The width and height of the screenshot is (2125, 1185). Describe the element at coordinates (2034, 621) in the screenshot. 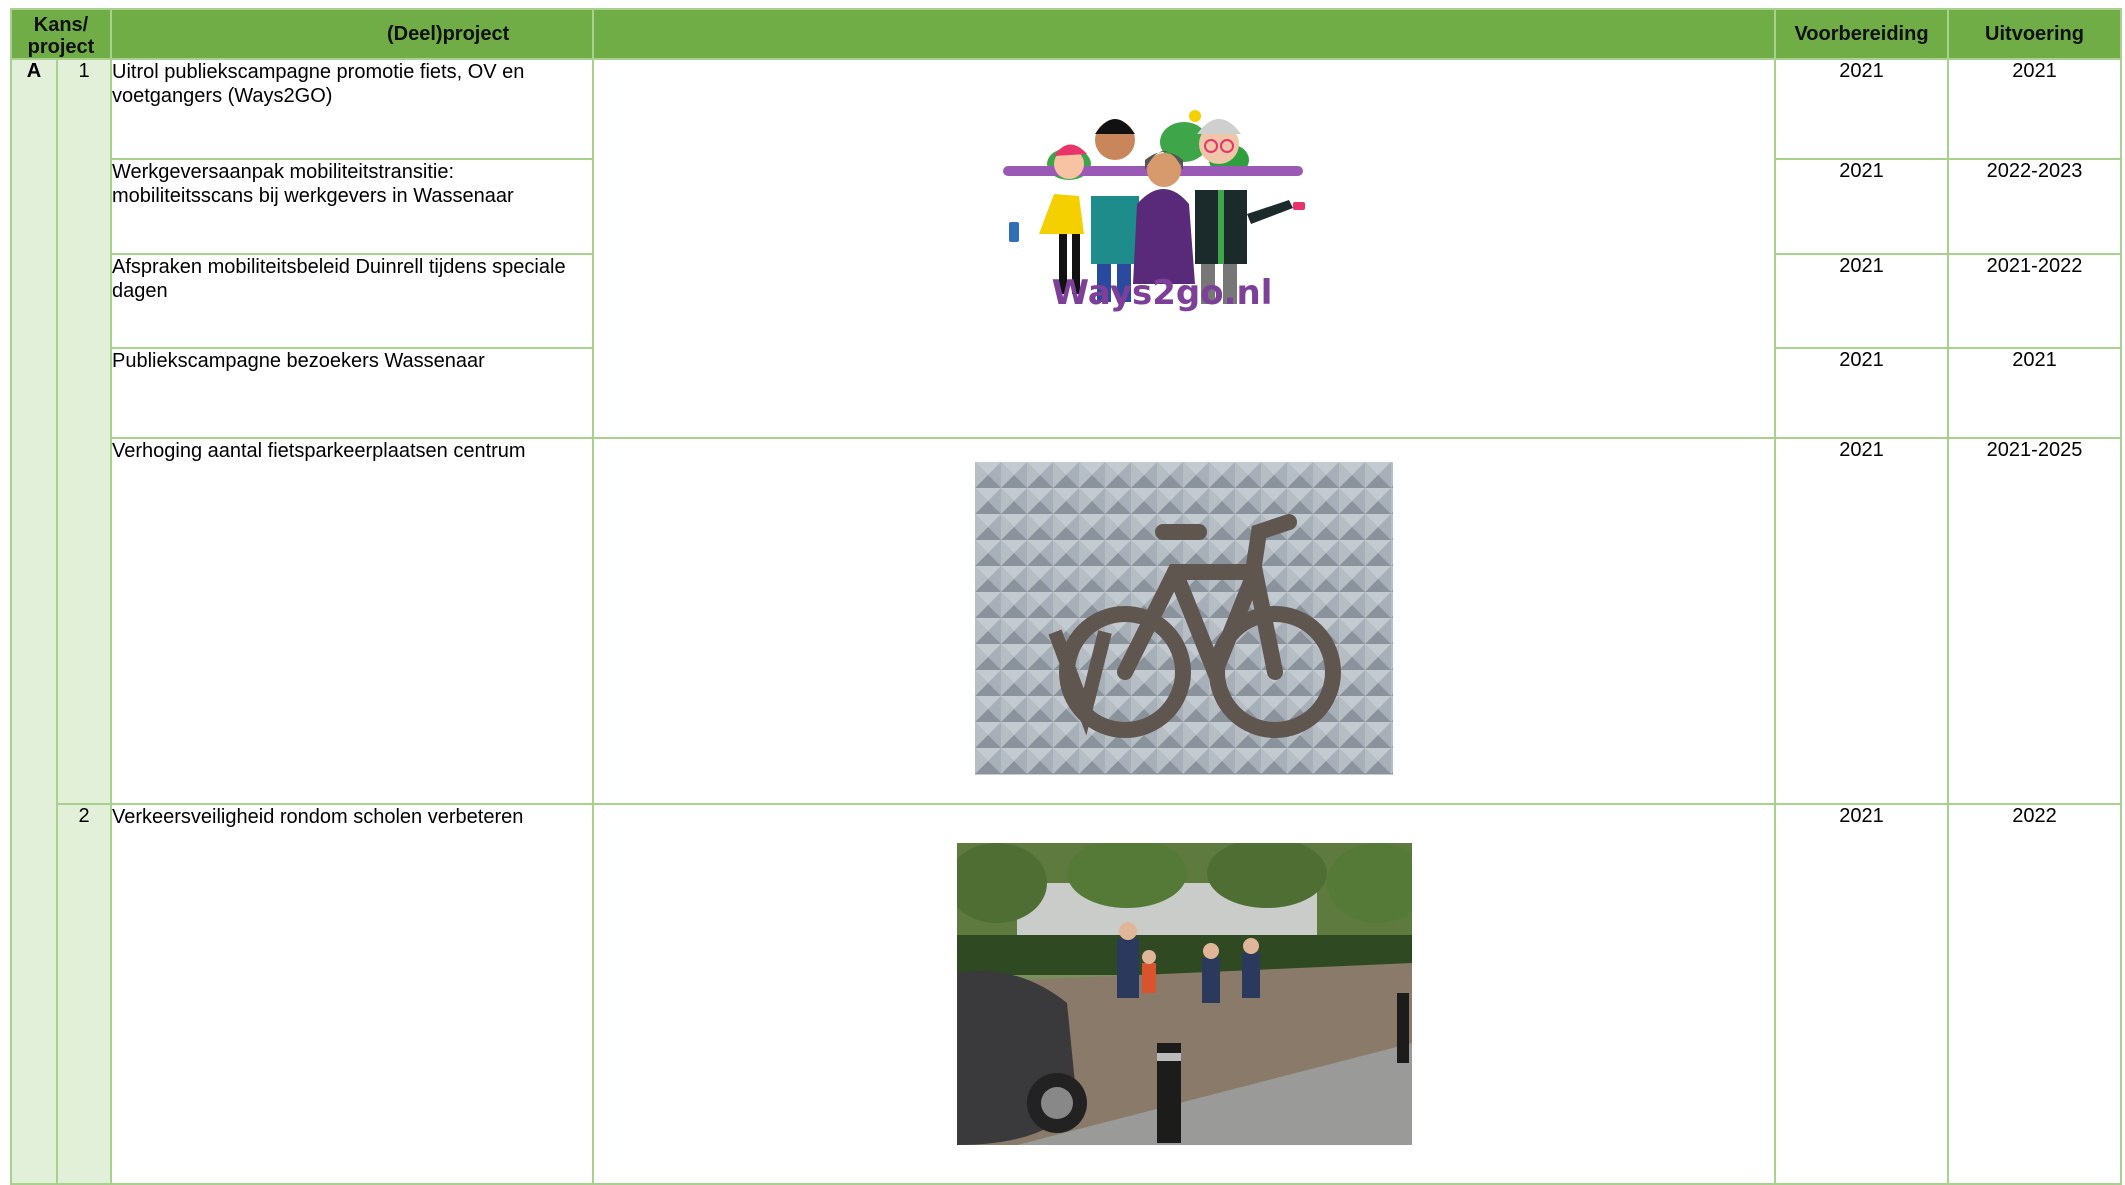

I see `uitvoering-cell: 2021-2025` at that location.